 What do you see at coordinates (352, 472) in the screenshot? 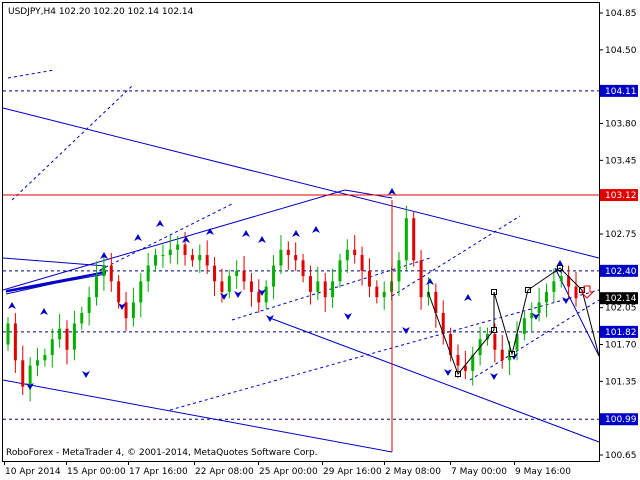
I see `x-tick-label: 29 Apr 16:00` at bounding box center [352, 472].